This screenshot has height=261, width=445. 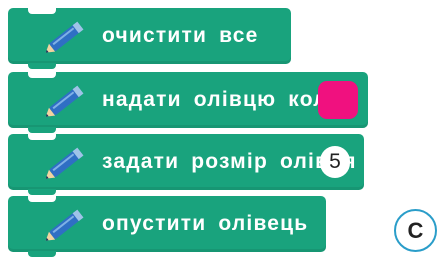 I want to click on clear-all-block: очистити все, so click(x=149, y=38).